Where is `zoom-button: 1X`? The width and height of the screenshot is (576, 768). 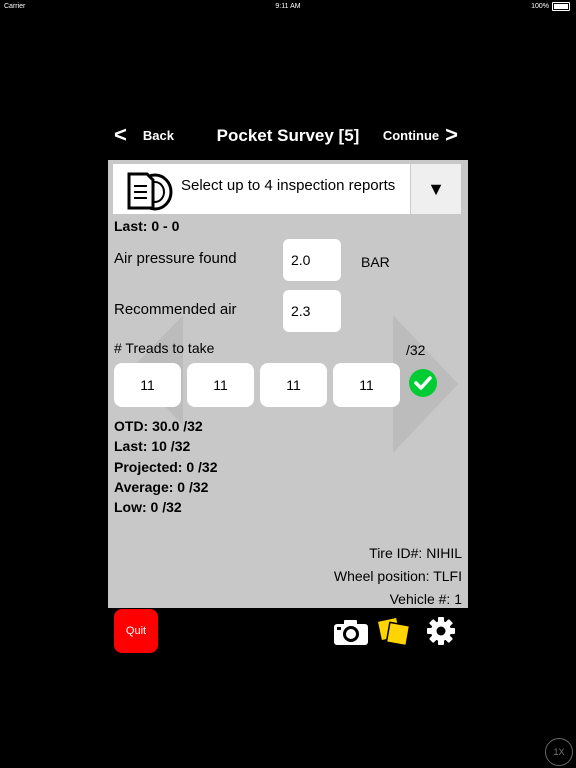 zoom-button: 1X is located at coordinates (559, 752).